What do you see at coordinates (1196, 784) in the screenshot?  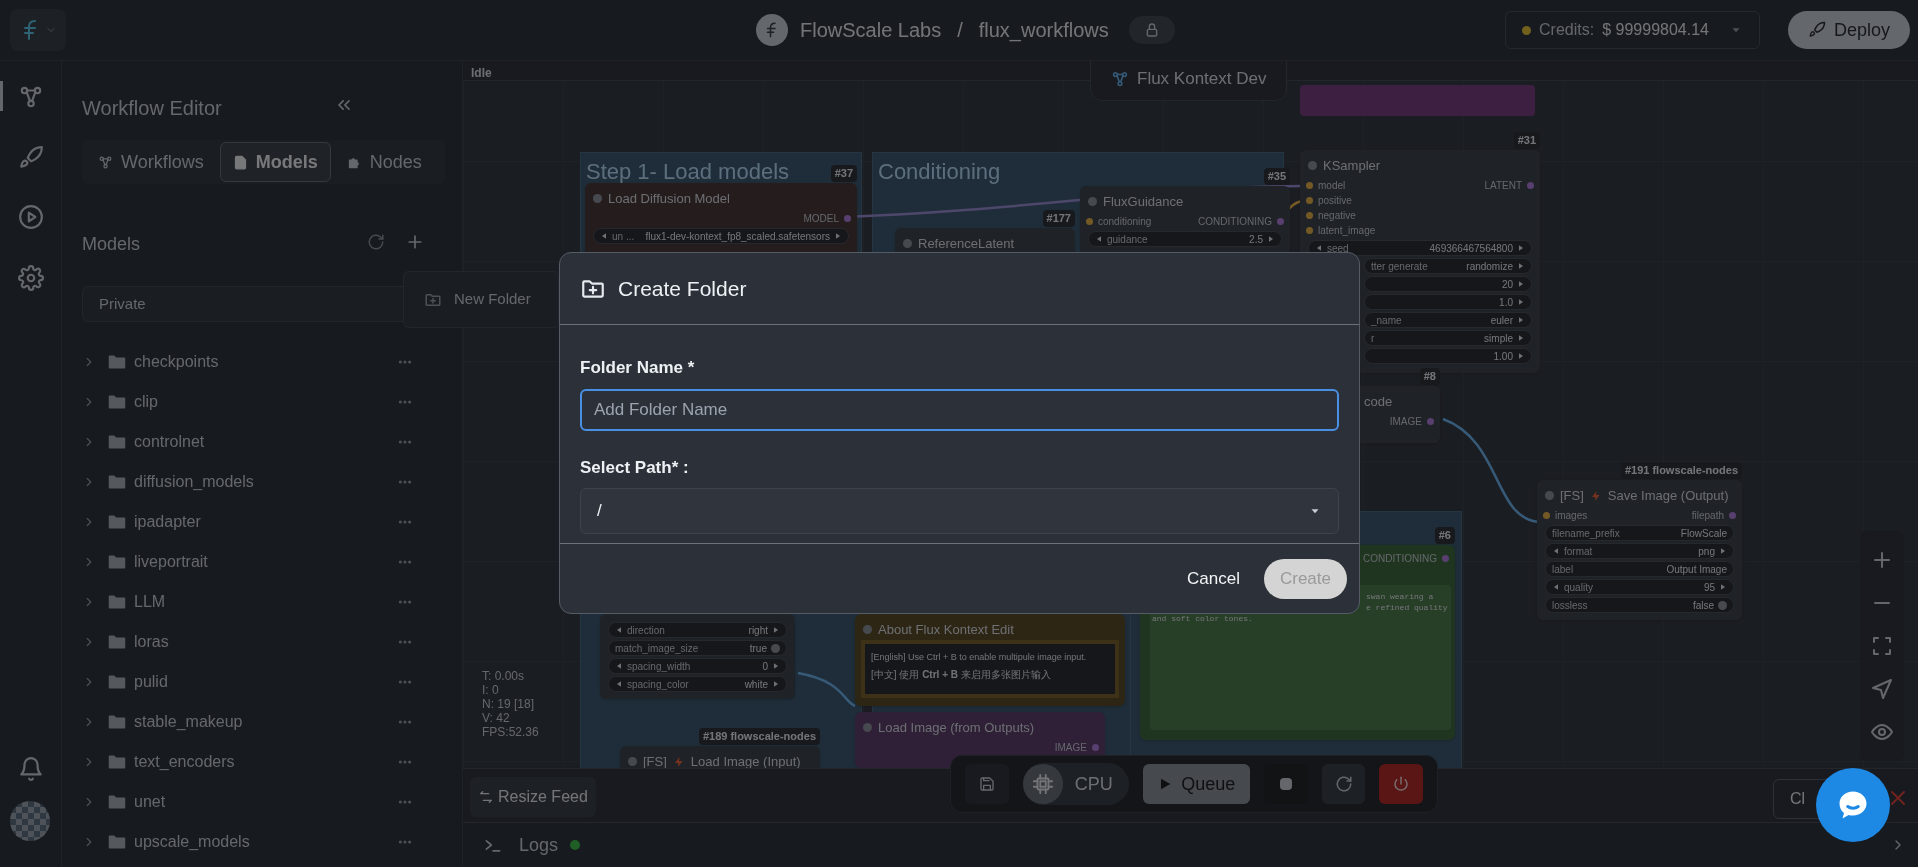 I see `queue-button: Queue` at bounding box center [1196, 784].